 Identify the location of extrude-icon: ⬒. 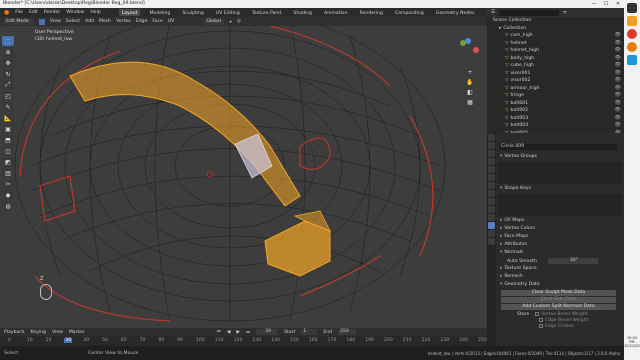
(8, 140).